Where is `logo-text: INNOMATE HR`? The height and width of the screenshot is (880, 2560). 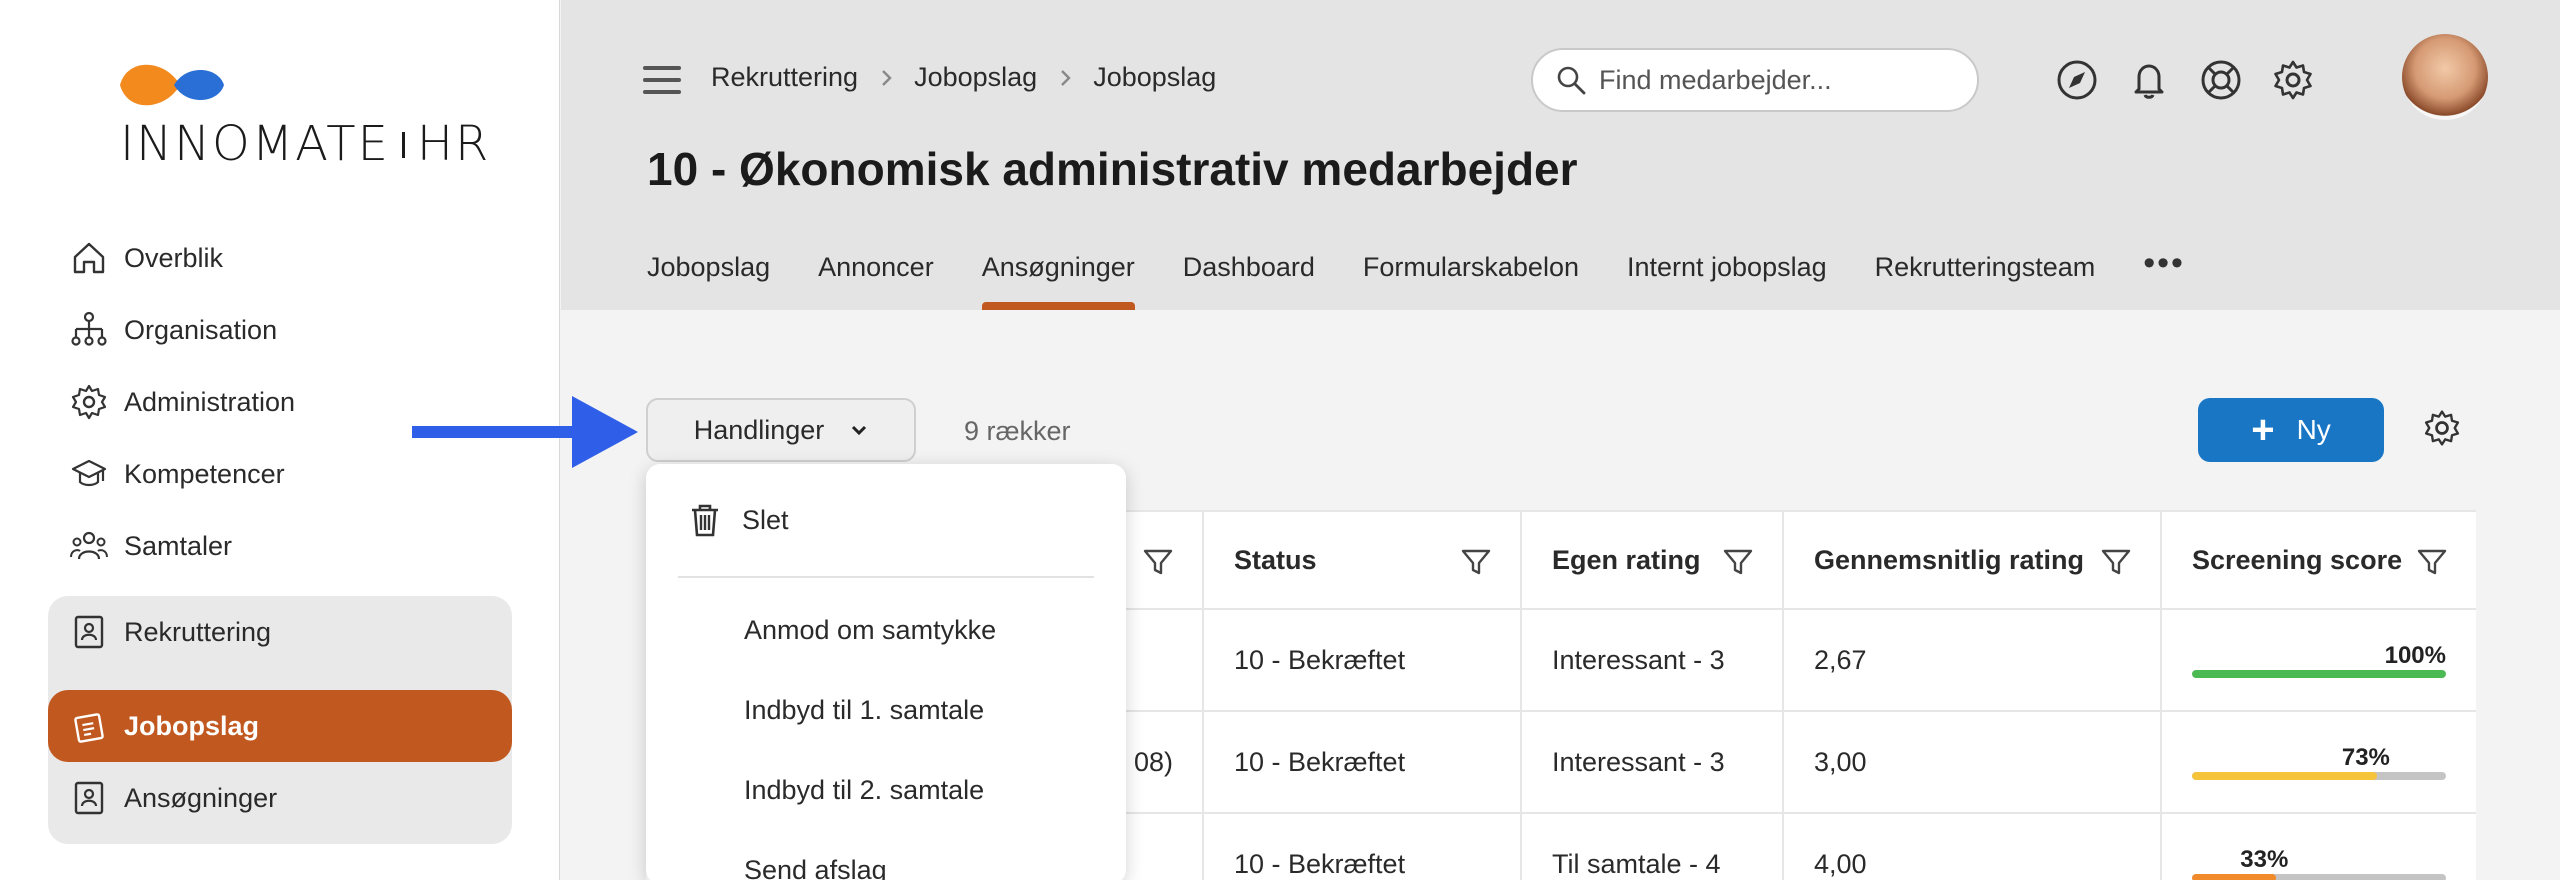
logo-text: INNOMATE HR is located at coordinates (305, 144).